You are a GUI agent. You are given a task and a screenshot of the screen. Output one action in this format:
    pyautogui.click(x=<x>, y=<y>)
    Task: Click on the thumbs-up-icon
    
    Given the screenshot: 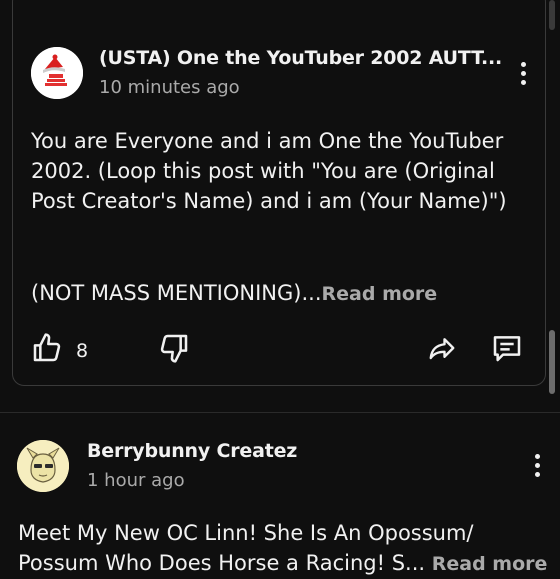 What is the action you would take?
    pyautogui.click(x=47, y=347)
    